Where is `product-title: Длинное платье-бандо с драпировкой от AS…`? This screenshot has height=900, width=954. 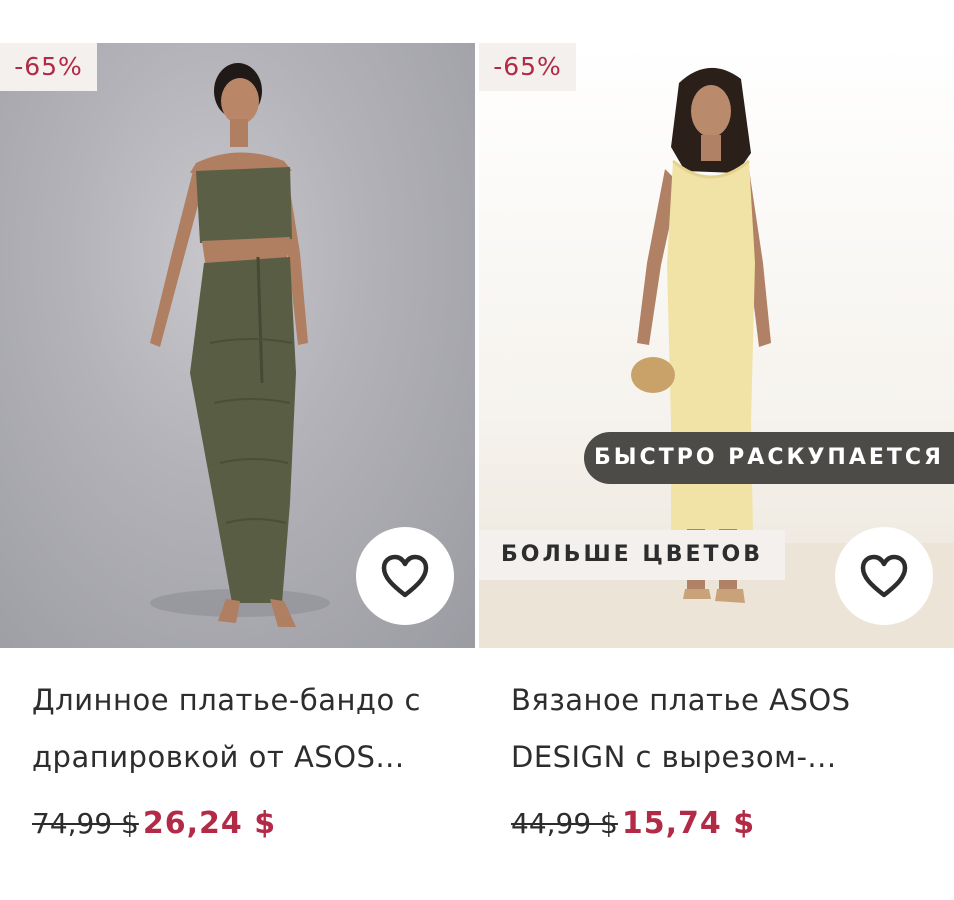
product-title: Длинное платье-бандо с драпировкой от AS… is located at coordinates (242, 729).